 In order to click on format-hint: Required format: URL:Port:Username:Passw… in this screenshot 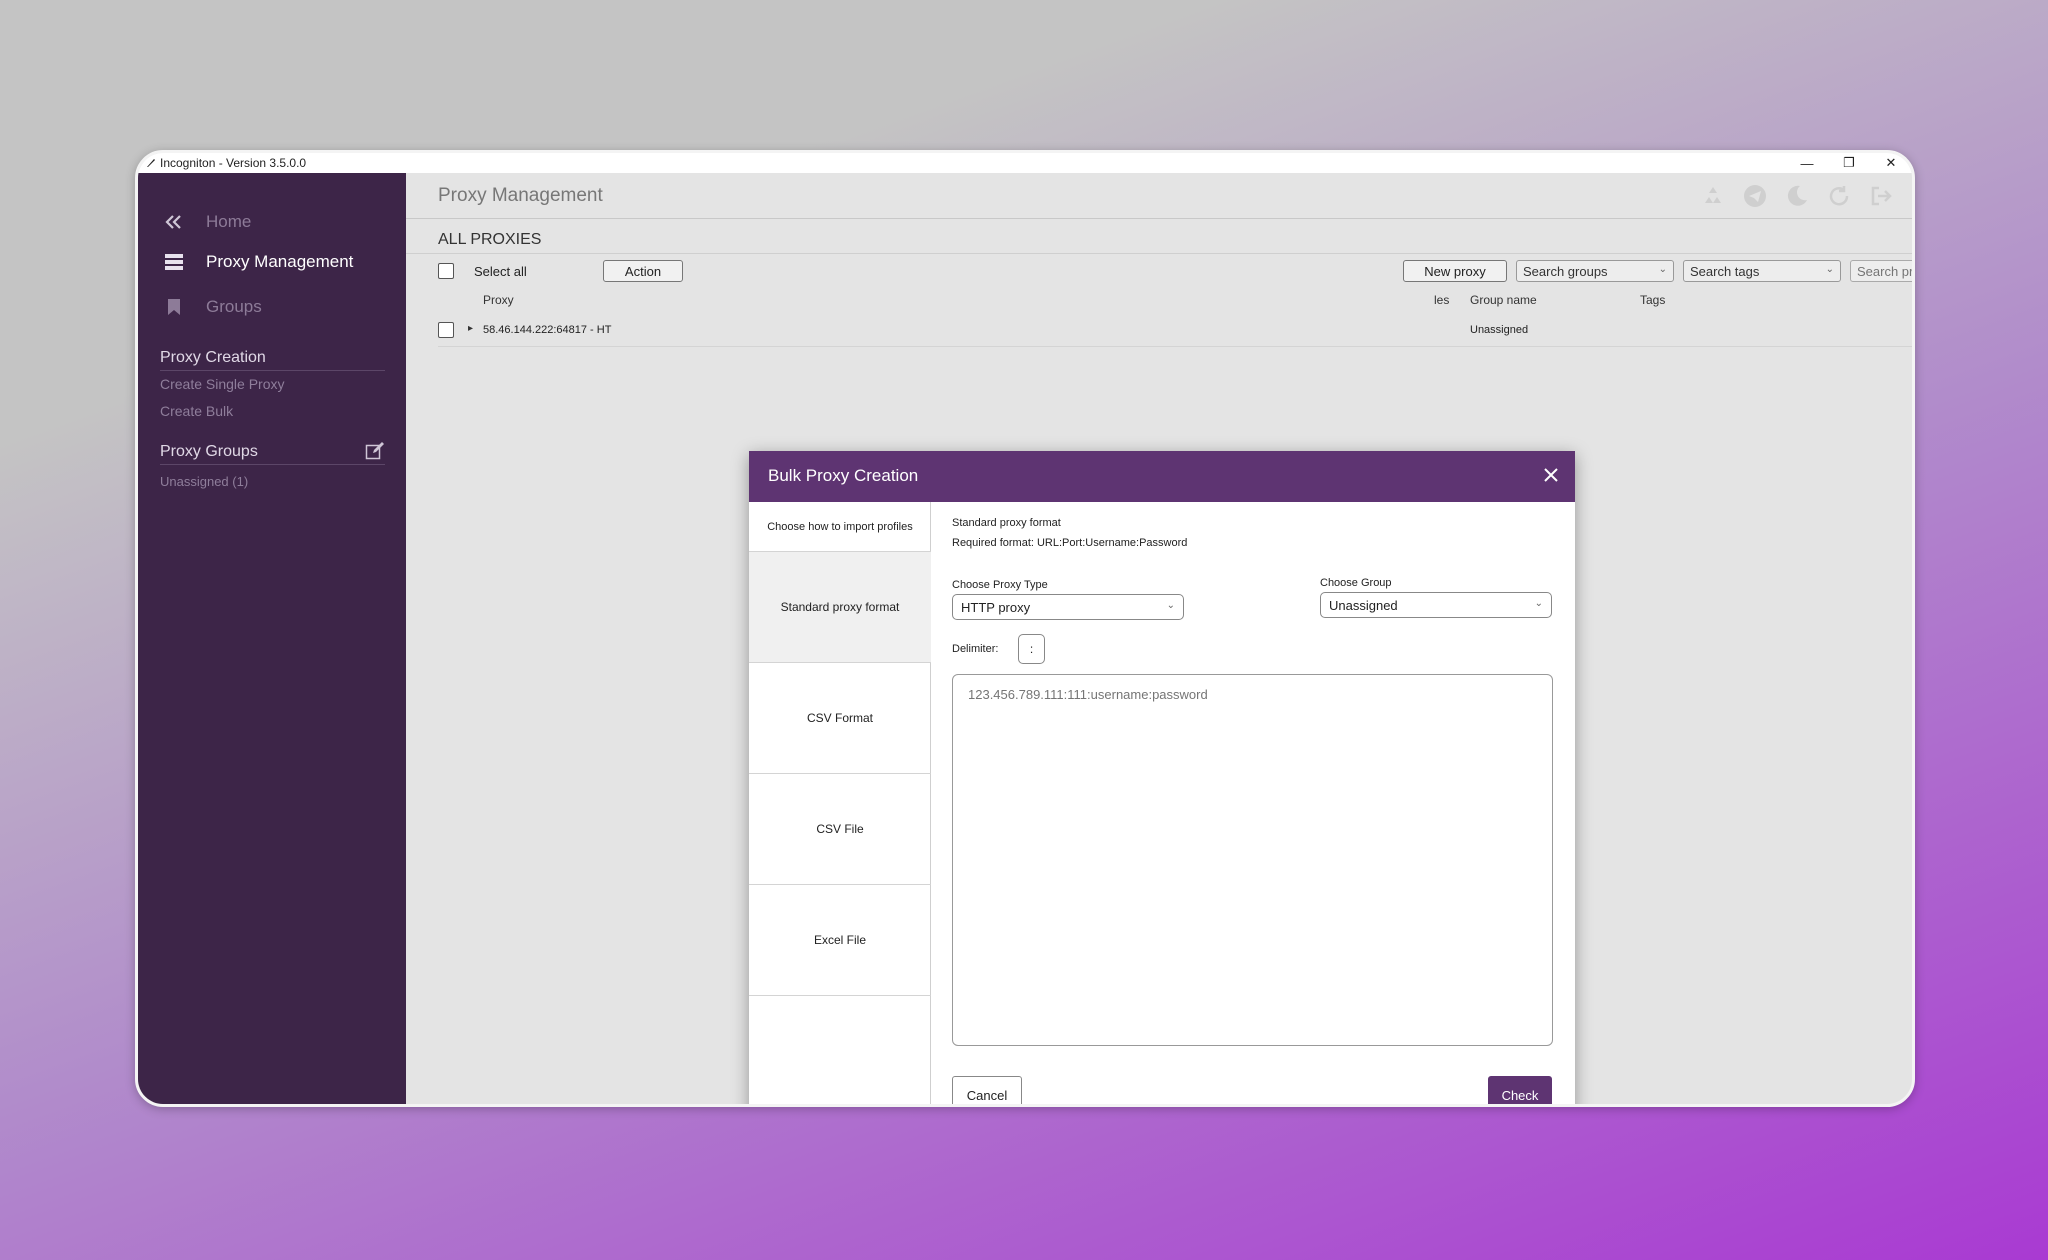, I will do `click(1070, 543)`.